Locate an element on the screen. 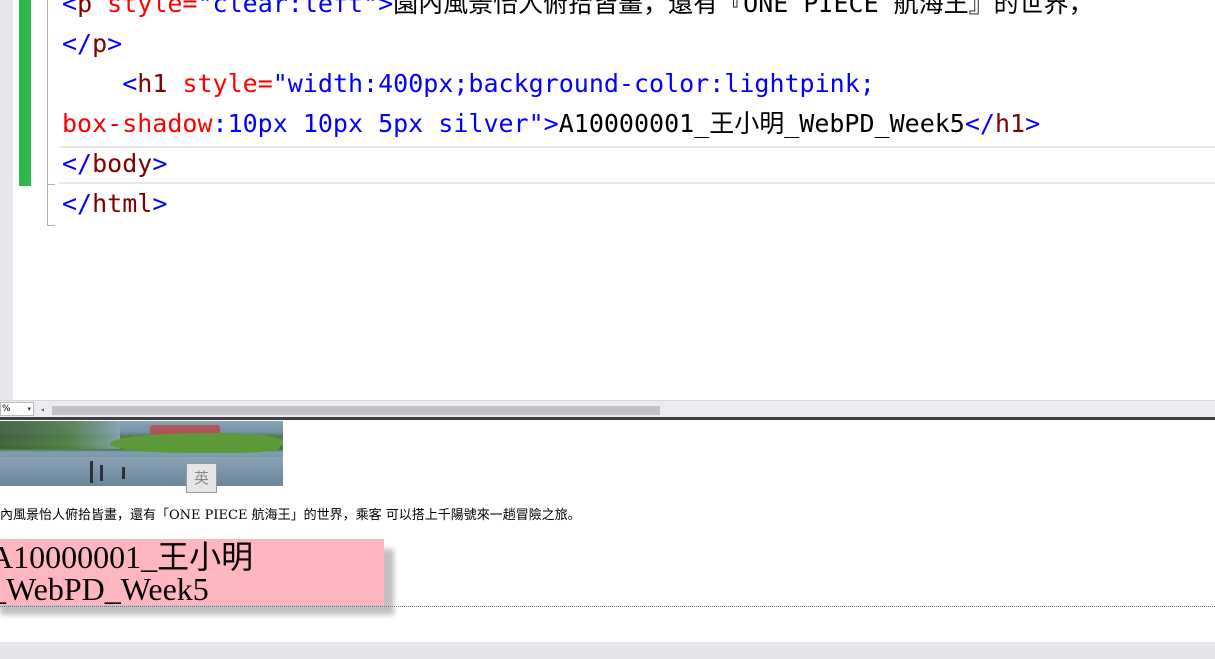  code-line-2: </p> is located at coordinates (92, 44).